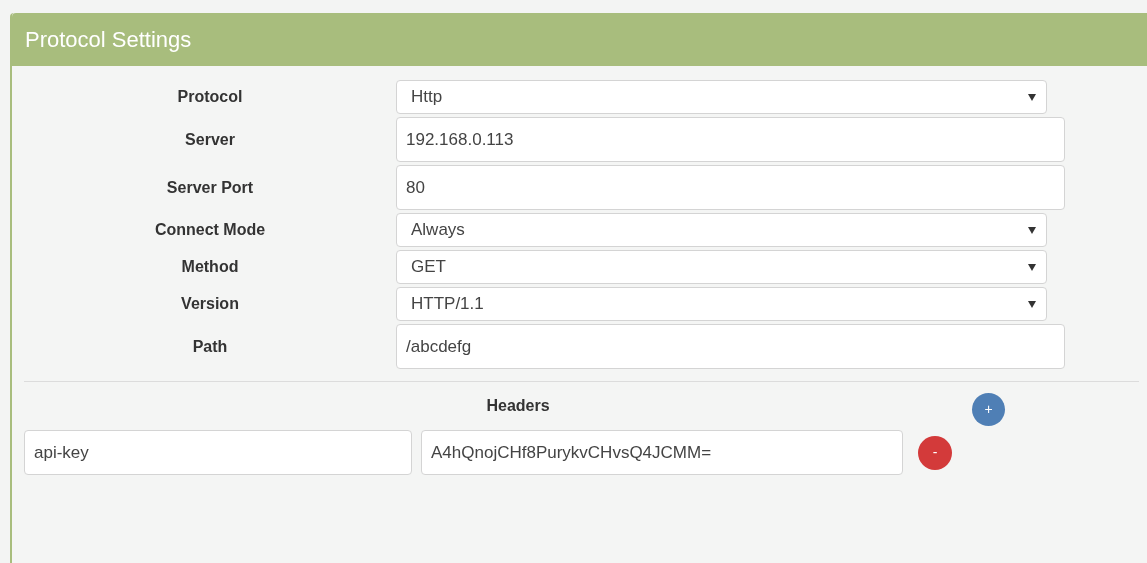 The image size is (1147, 563). What do you see at coordinates (210, 267) in the screenshot?
I see `field-label: Method` at bounding box center [210, 267].